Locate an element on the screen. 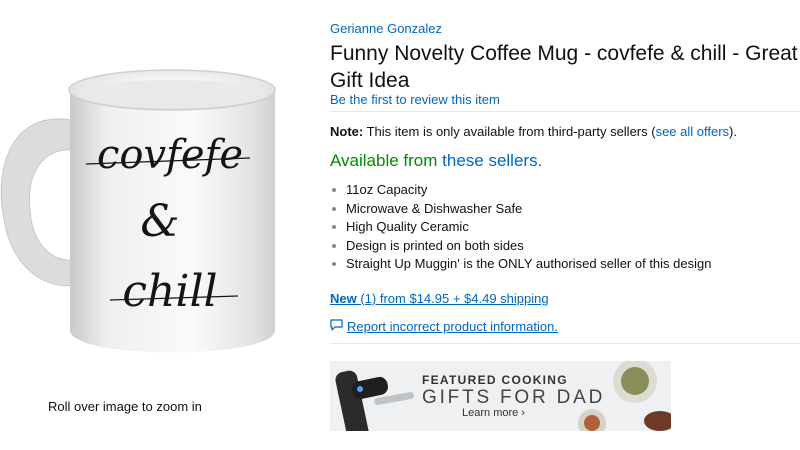  note-label: Note: is located at coordinates (347, 131).